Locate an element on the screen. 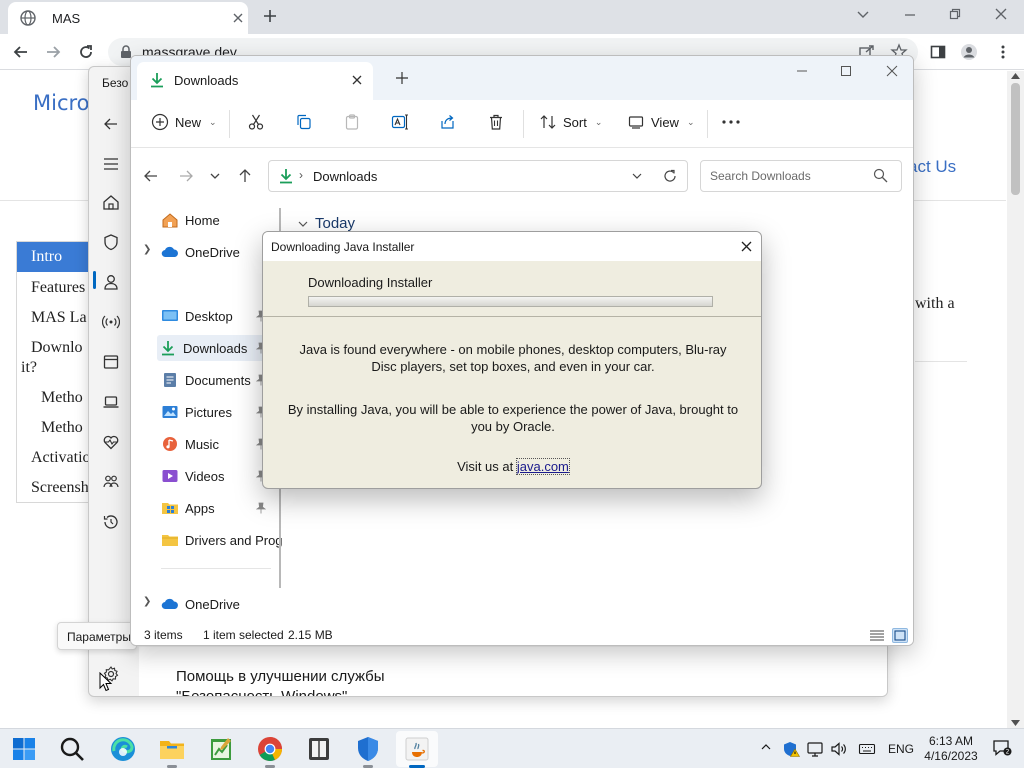 The image size is (1024, 768). security-warning-icon is located at coordinates (791, 749).